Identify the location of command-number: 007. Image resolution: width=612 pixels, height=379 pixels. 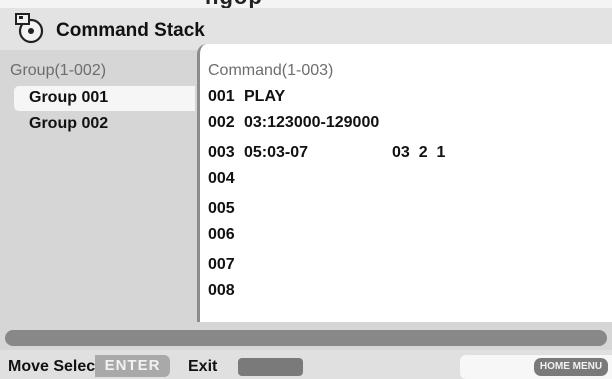
(221, 264).